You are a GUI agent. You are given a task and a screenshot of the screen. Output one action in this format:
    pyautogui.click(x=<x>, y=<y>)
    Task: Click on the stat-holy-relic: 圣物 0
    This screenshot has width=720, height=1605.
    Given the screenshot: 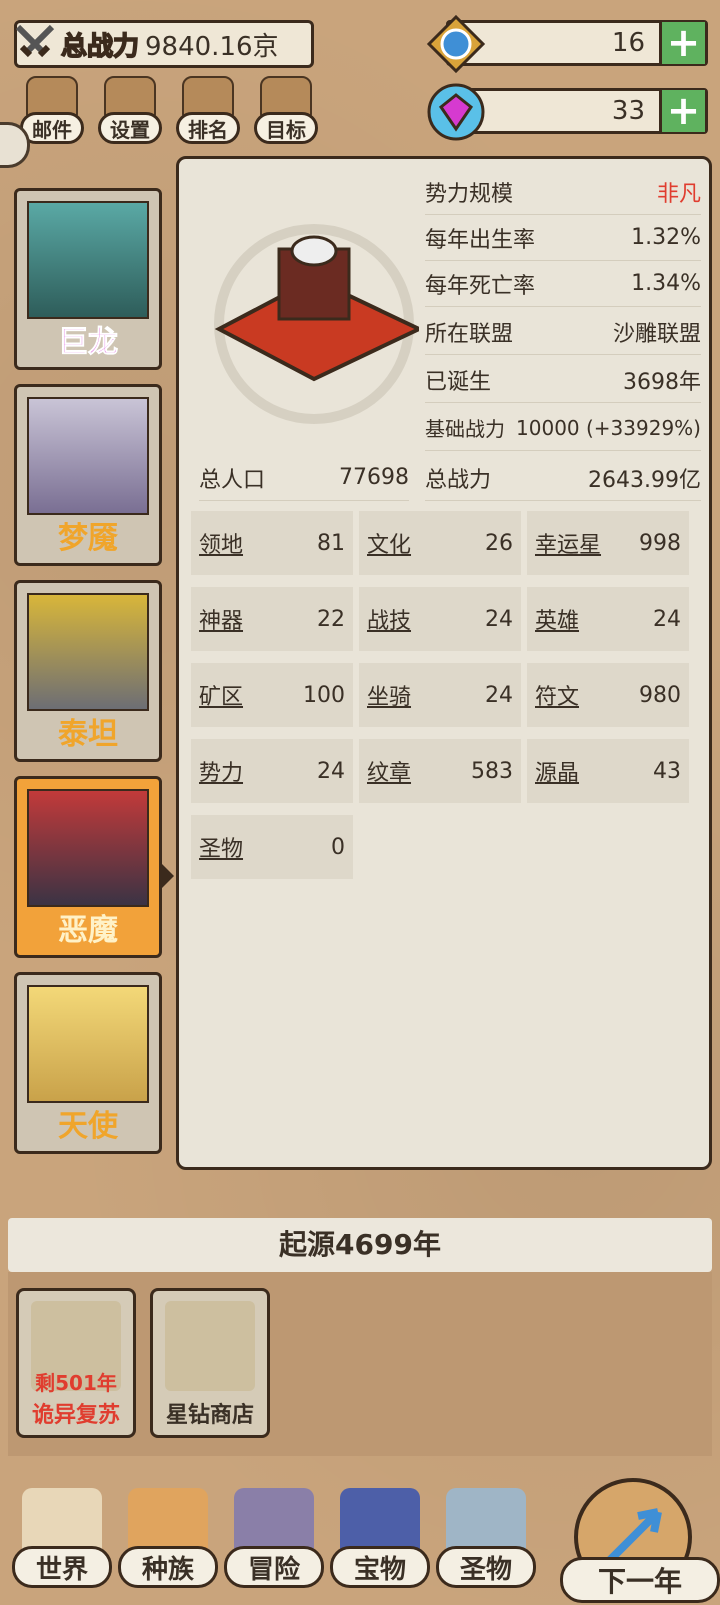 What is the action you would take?
    pyautogui.click(x=272, y=847)
    